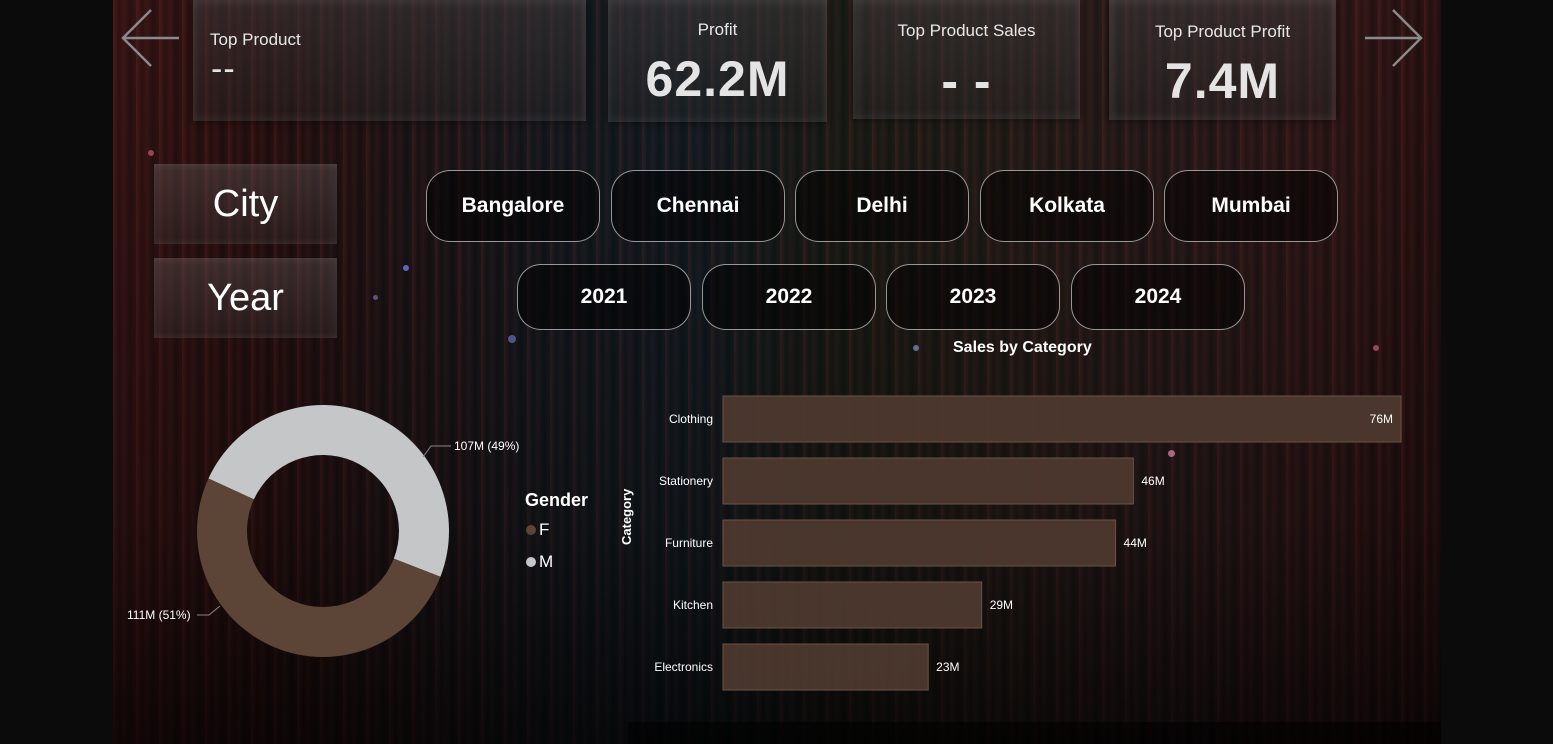 The width and height of the screenshot is (1553, 744). Describe the element at coordinates (1394, 38) in the screenshot. I see `arrow-right-icon` at that location.